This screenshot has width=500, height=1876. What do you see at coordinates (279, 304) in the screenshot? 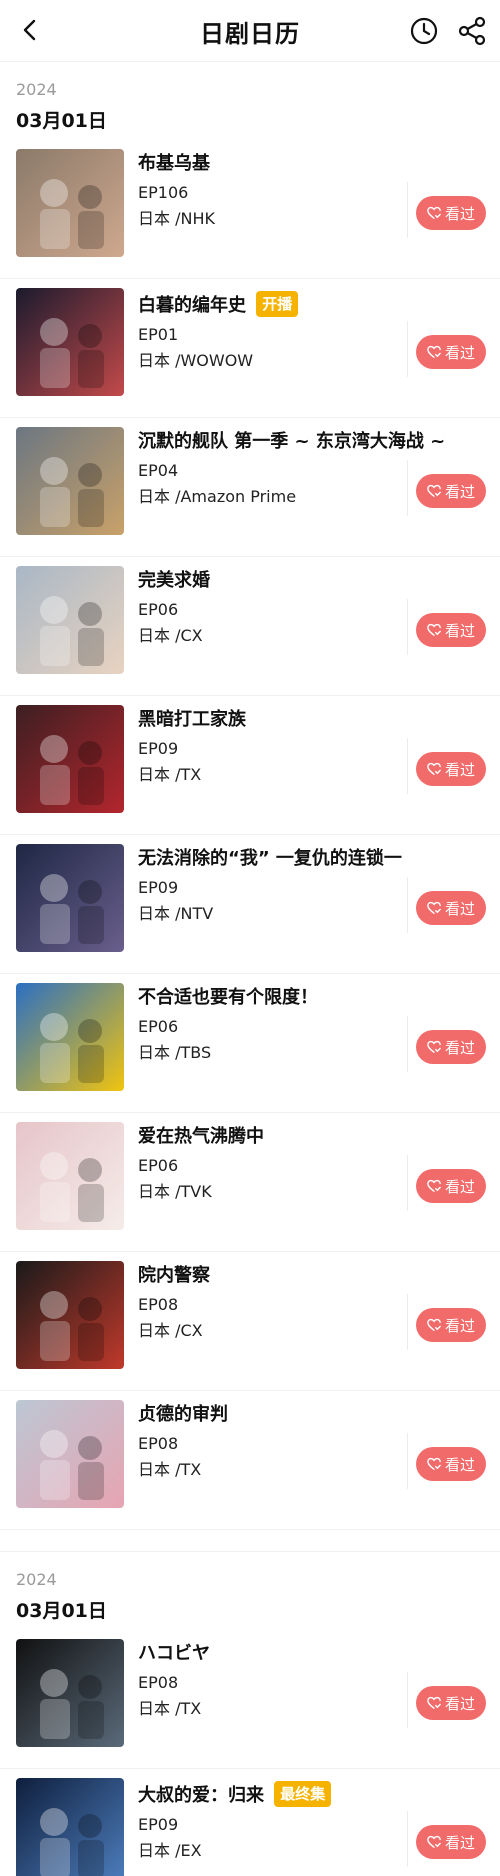
I see `drama-title-row: 白暮的编年史 开播` at bounding box center [279, 304].